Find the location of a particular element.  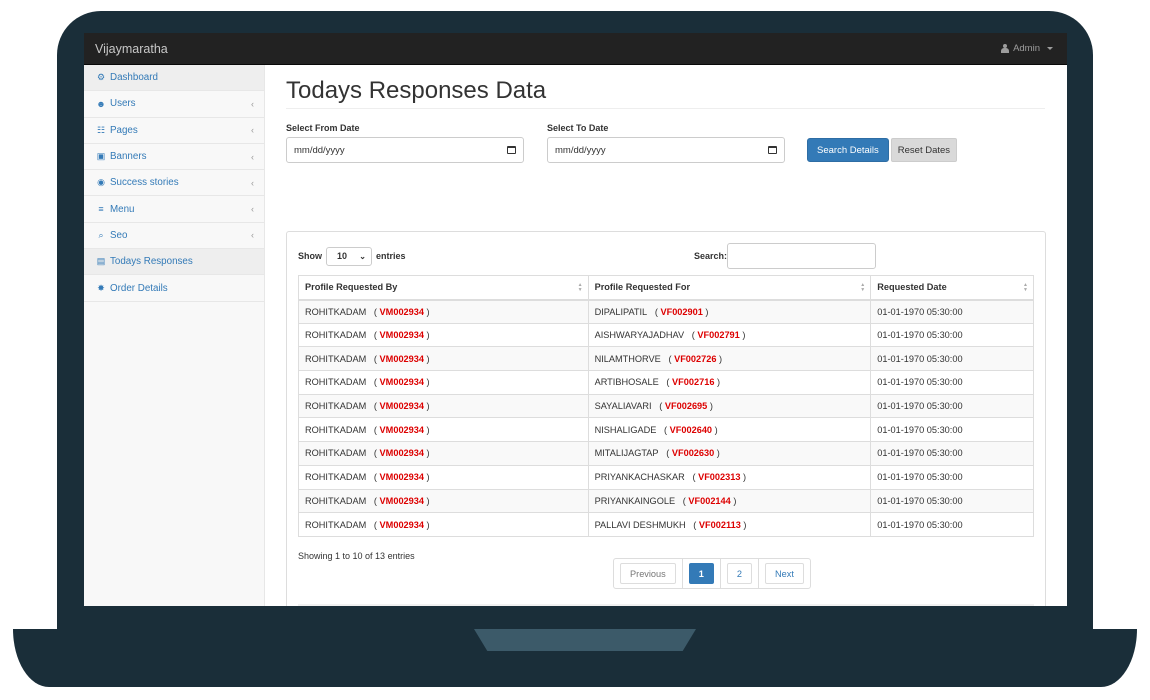

user-menu-dropdown: Admin is located at coordinates (1027, 48).